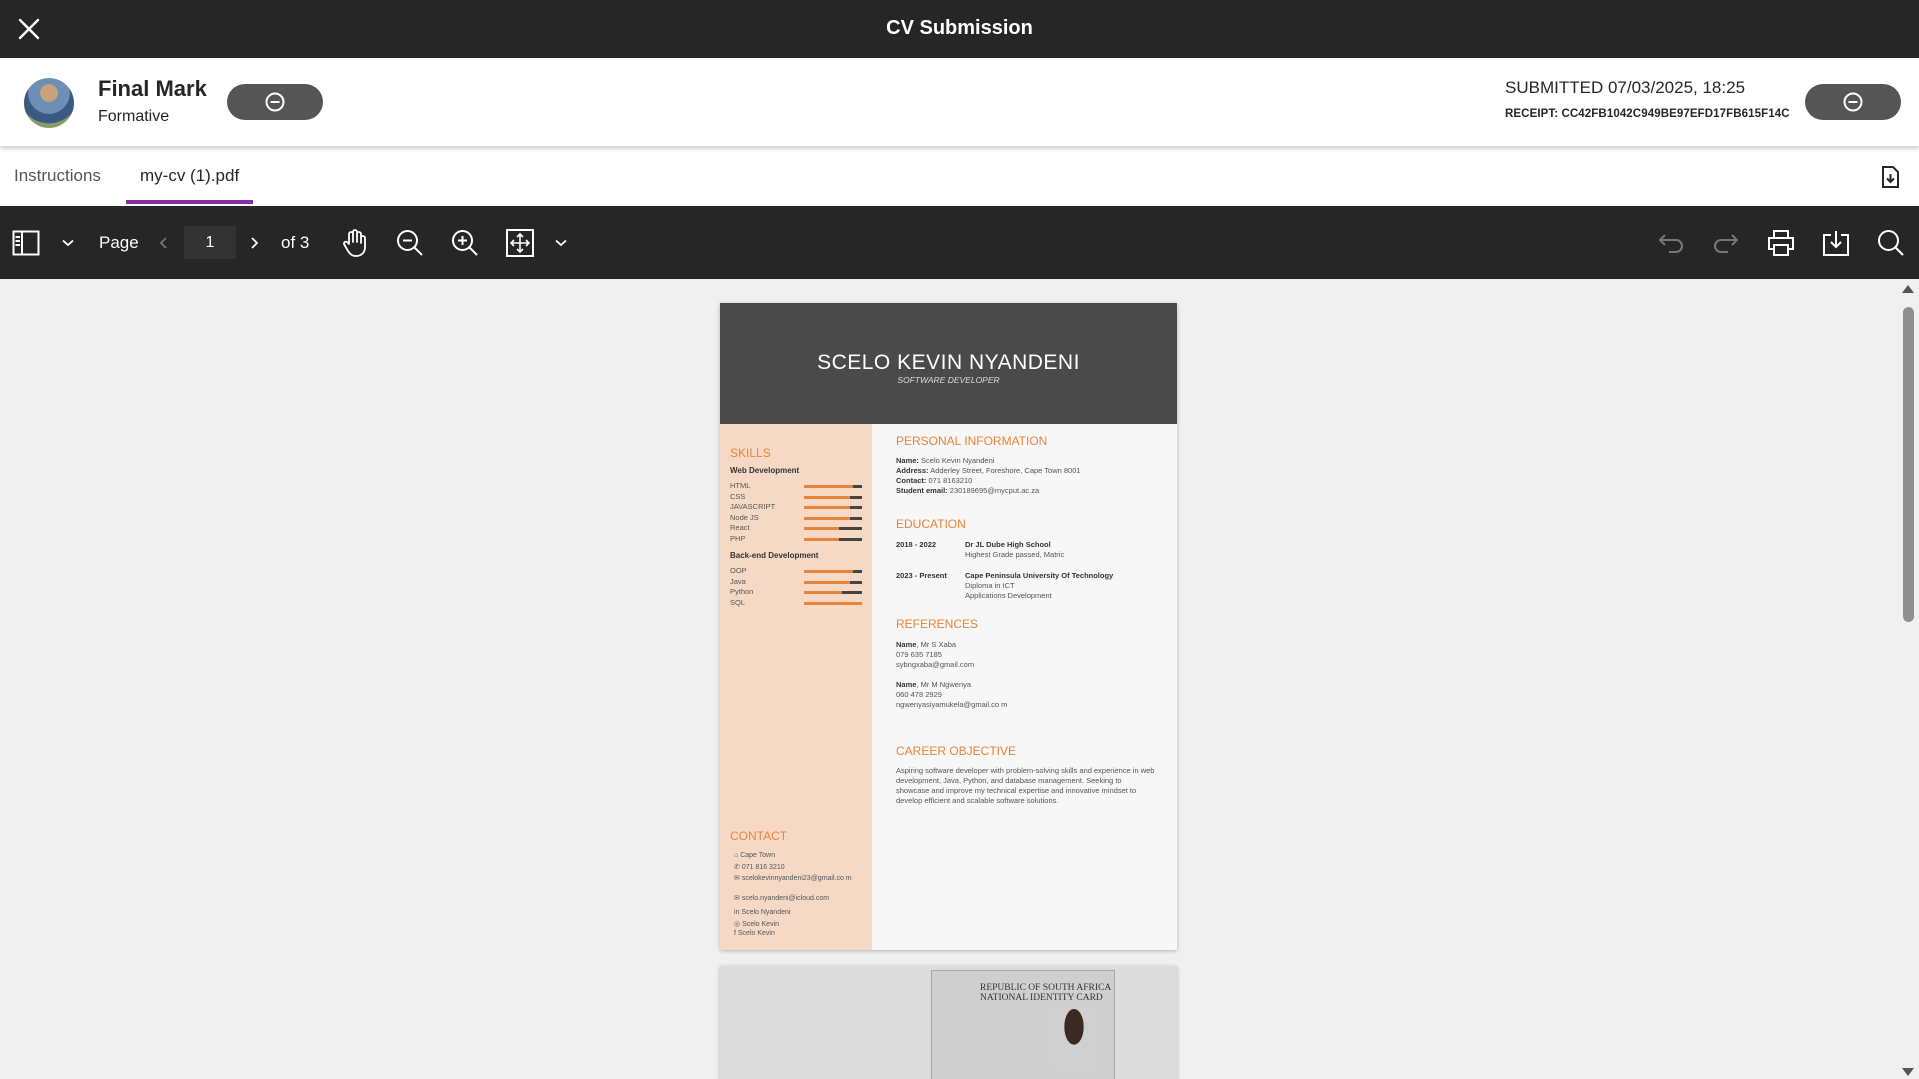 This screenshot has height=1079, width=1919. What do you see at coordinates (1908, 1072) in the screenshot?
I see `scroll-down-arrow-icon` at bounding box center [1908, 1072].